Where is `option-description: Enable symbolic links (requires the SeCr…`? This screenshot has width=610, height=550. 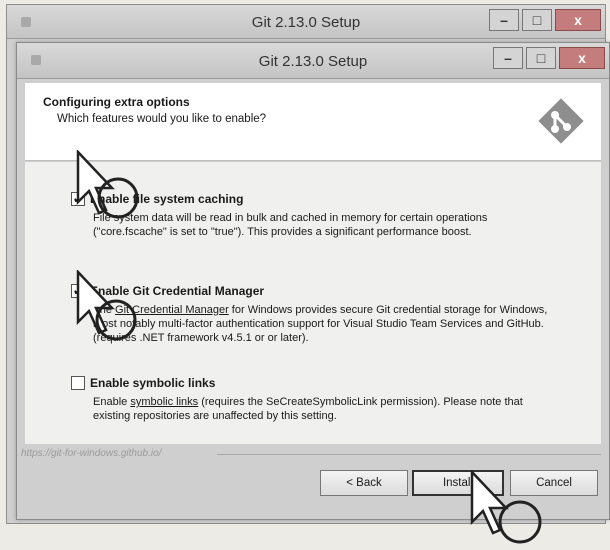
option-description: Enable symbolic links (requires the SeCr… is located at coordinates (328, 409).